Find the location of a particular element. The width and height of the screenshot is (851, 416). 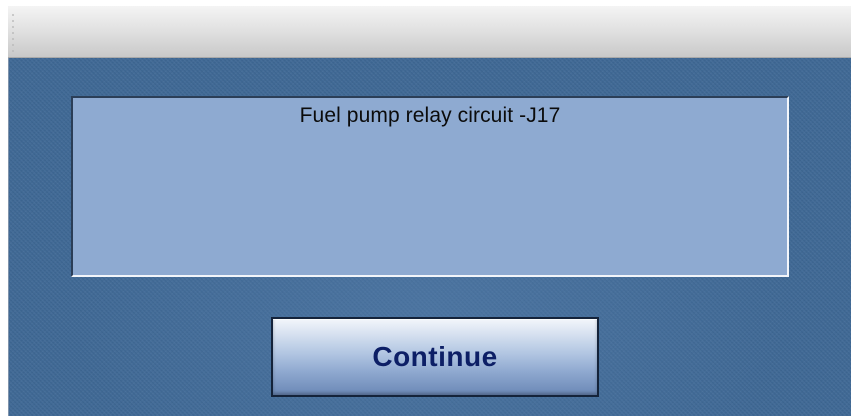

message-text: Fuel pump relay circuit -J17 is located at coordinates (430, 115).